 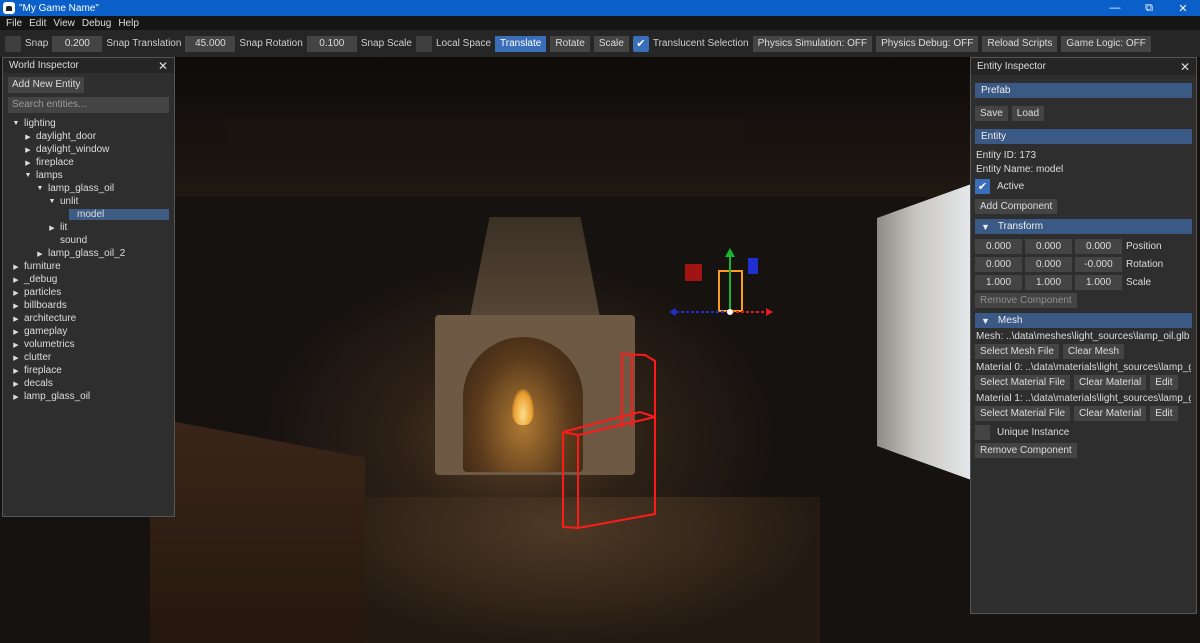 What do you see at coordinates (77, 43) in the screenshot?
I see `snap-value-input: 0.200` at bounding box center [77, 43].